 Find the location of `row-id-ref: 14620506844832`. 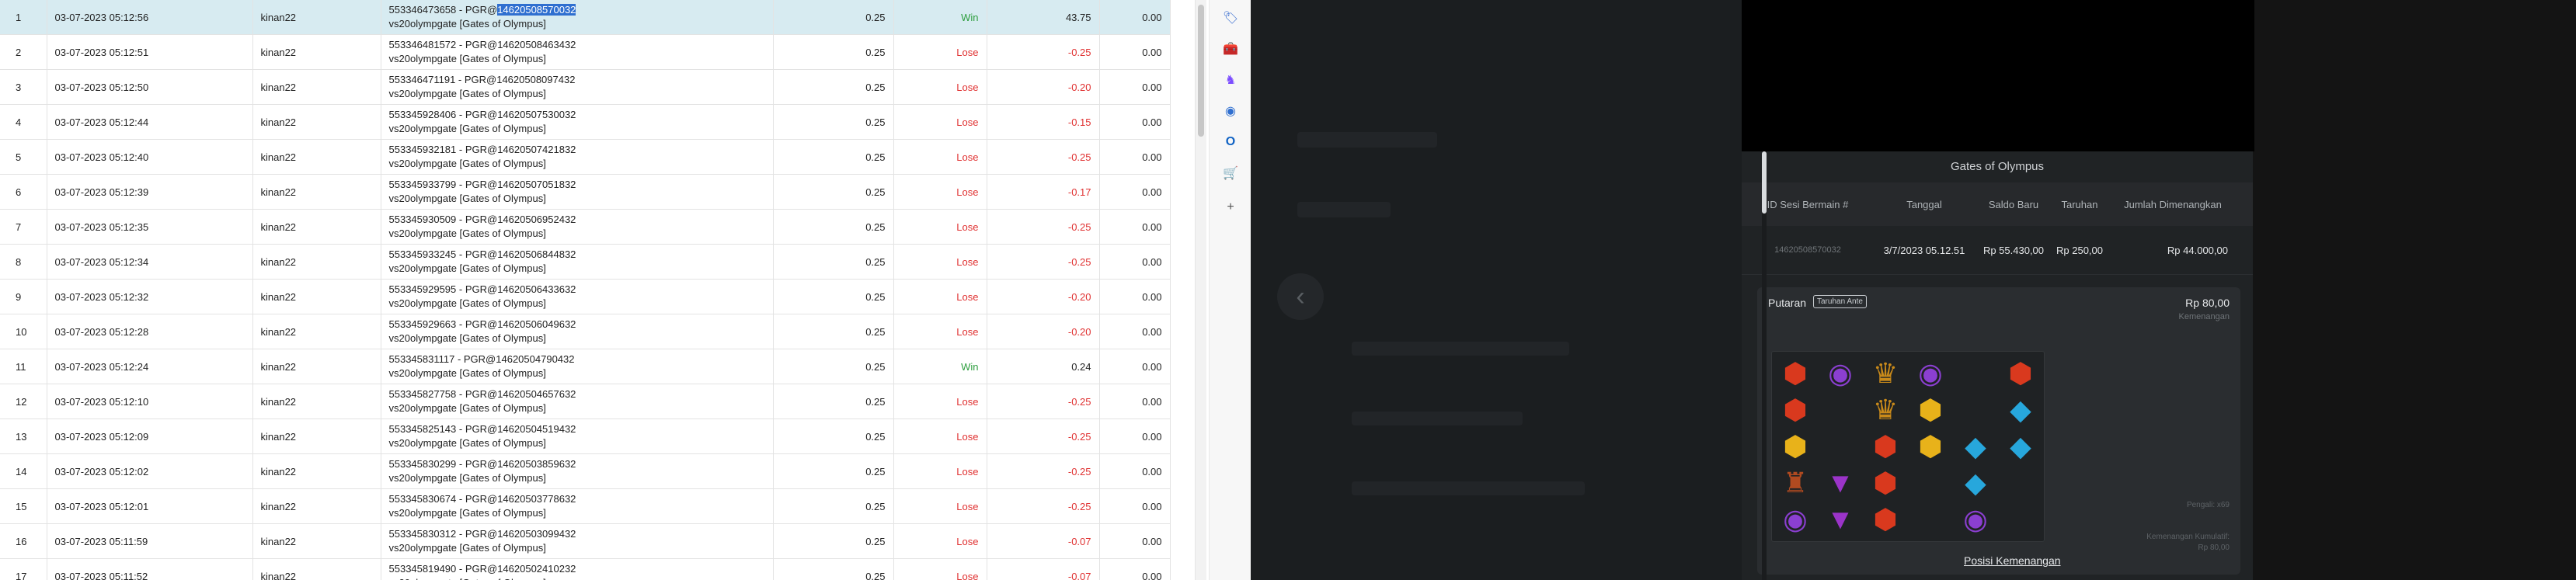

row-id-ref: 14620506844832 is located at coordinates (536, 254).